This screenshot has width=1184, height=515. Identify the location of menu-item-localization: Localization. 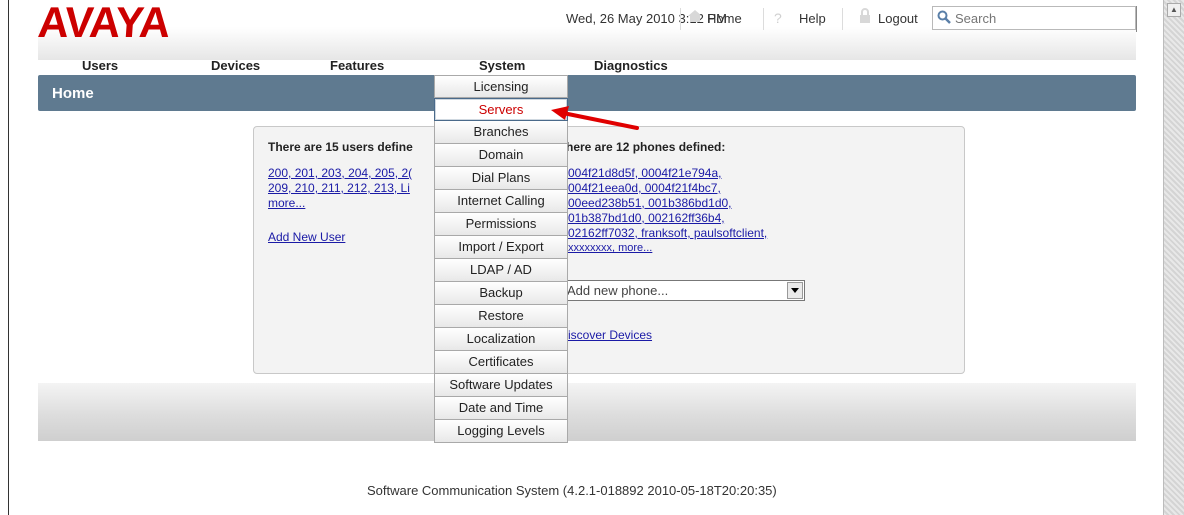
(501, 339).